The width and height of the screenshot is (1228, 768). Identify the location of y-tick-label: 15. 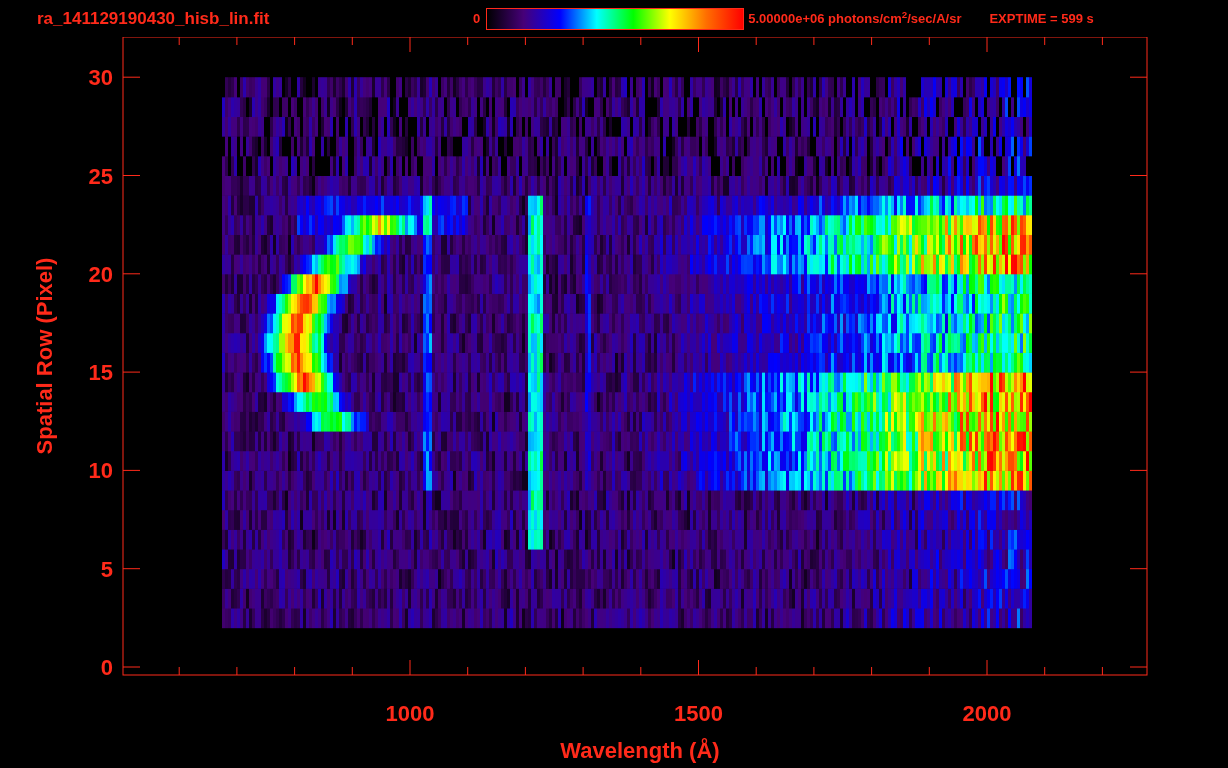
(100, 373).